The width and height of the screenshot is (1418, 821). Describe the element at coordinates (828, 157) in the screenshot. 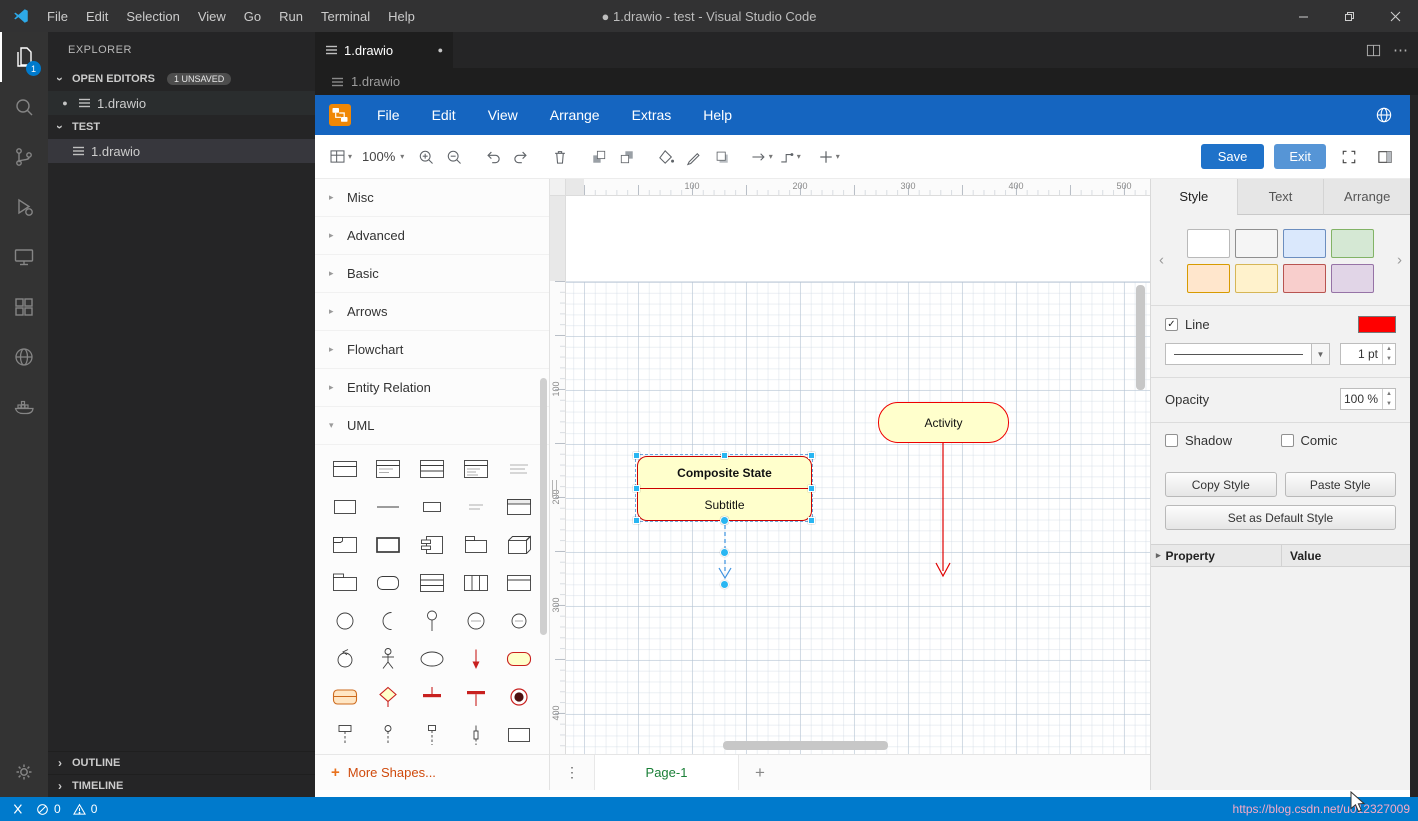

I see `insert-icon: ▾` at that location.